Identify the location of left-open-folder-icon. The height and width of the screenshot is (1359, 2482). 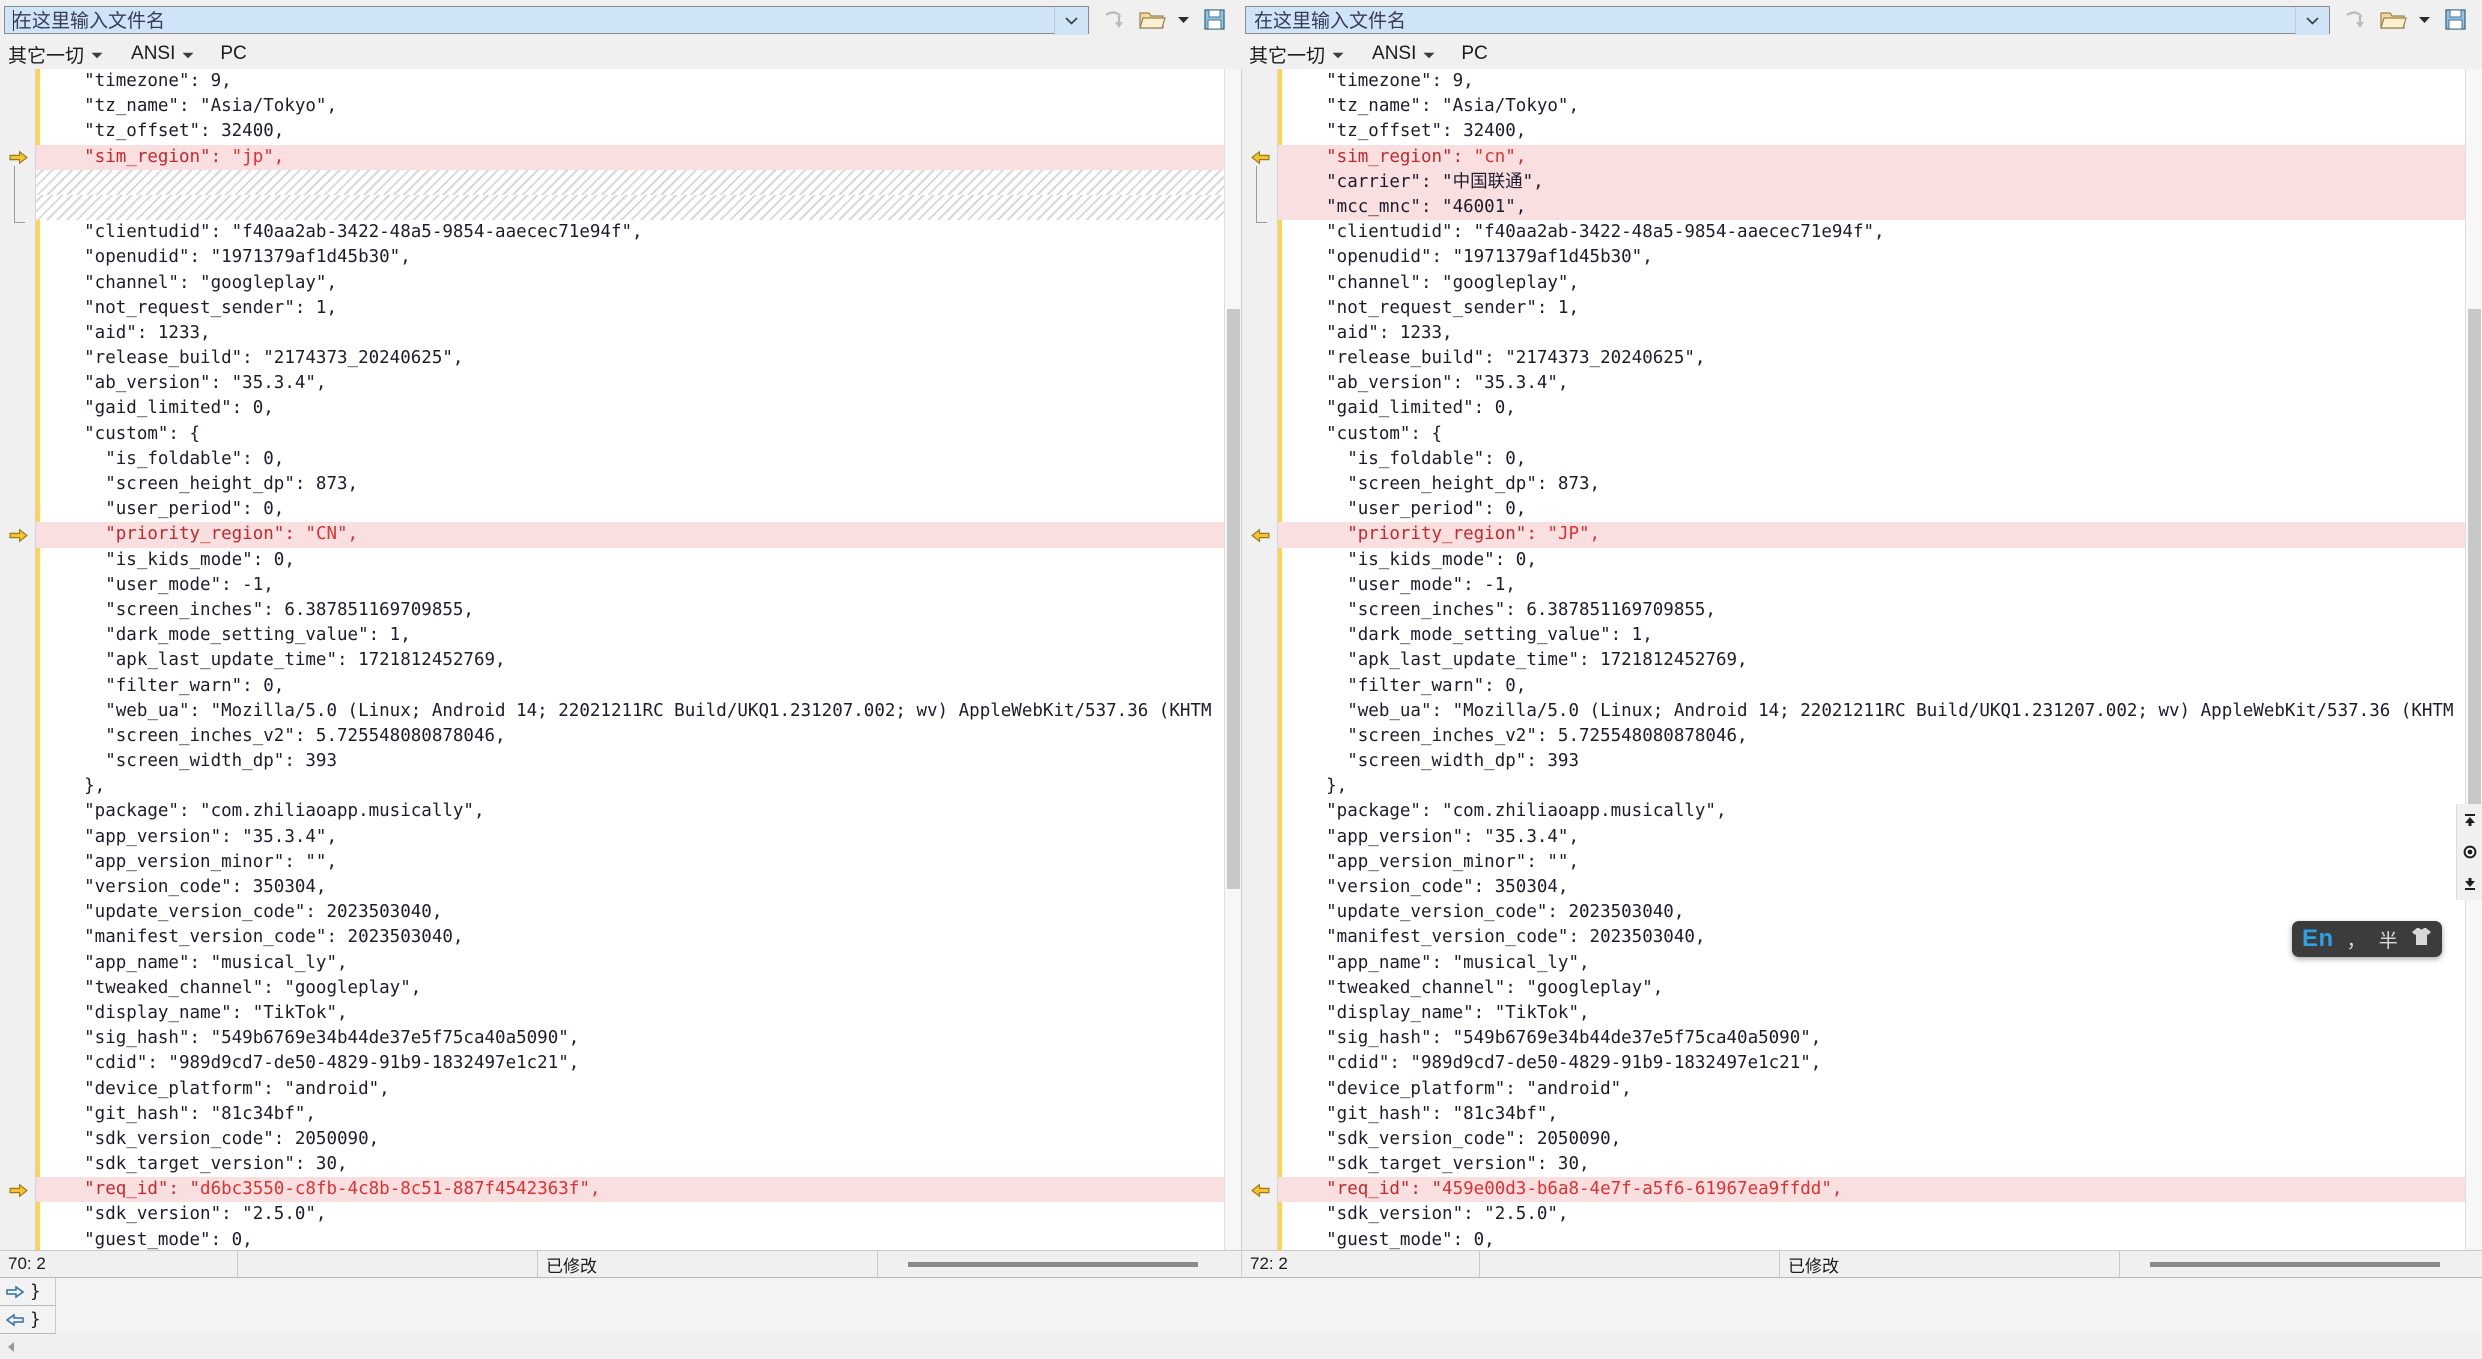
(1152, 20).